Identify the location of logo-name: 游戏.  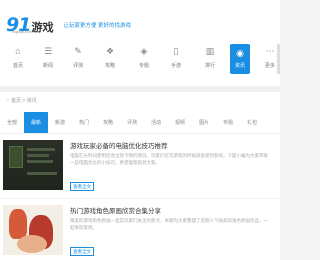
(42, 28).